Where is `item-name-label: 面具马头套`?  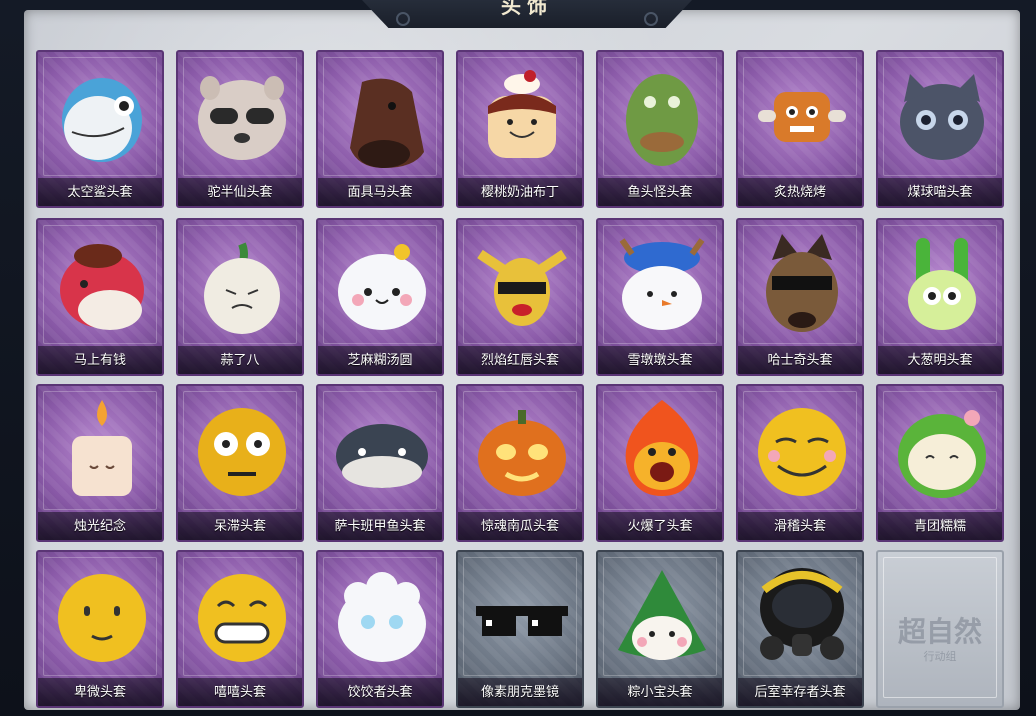
item-name-label: 面具马头套 is located at coordinates (380, 192).